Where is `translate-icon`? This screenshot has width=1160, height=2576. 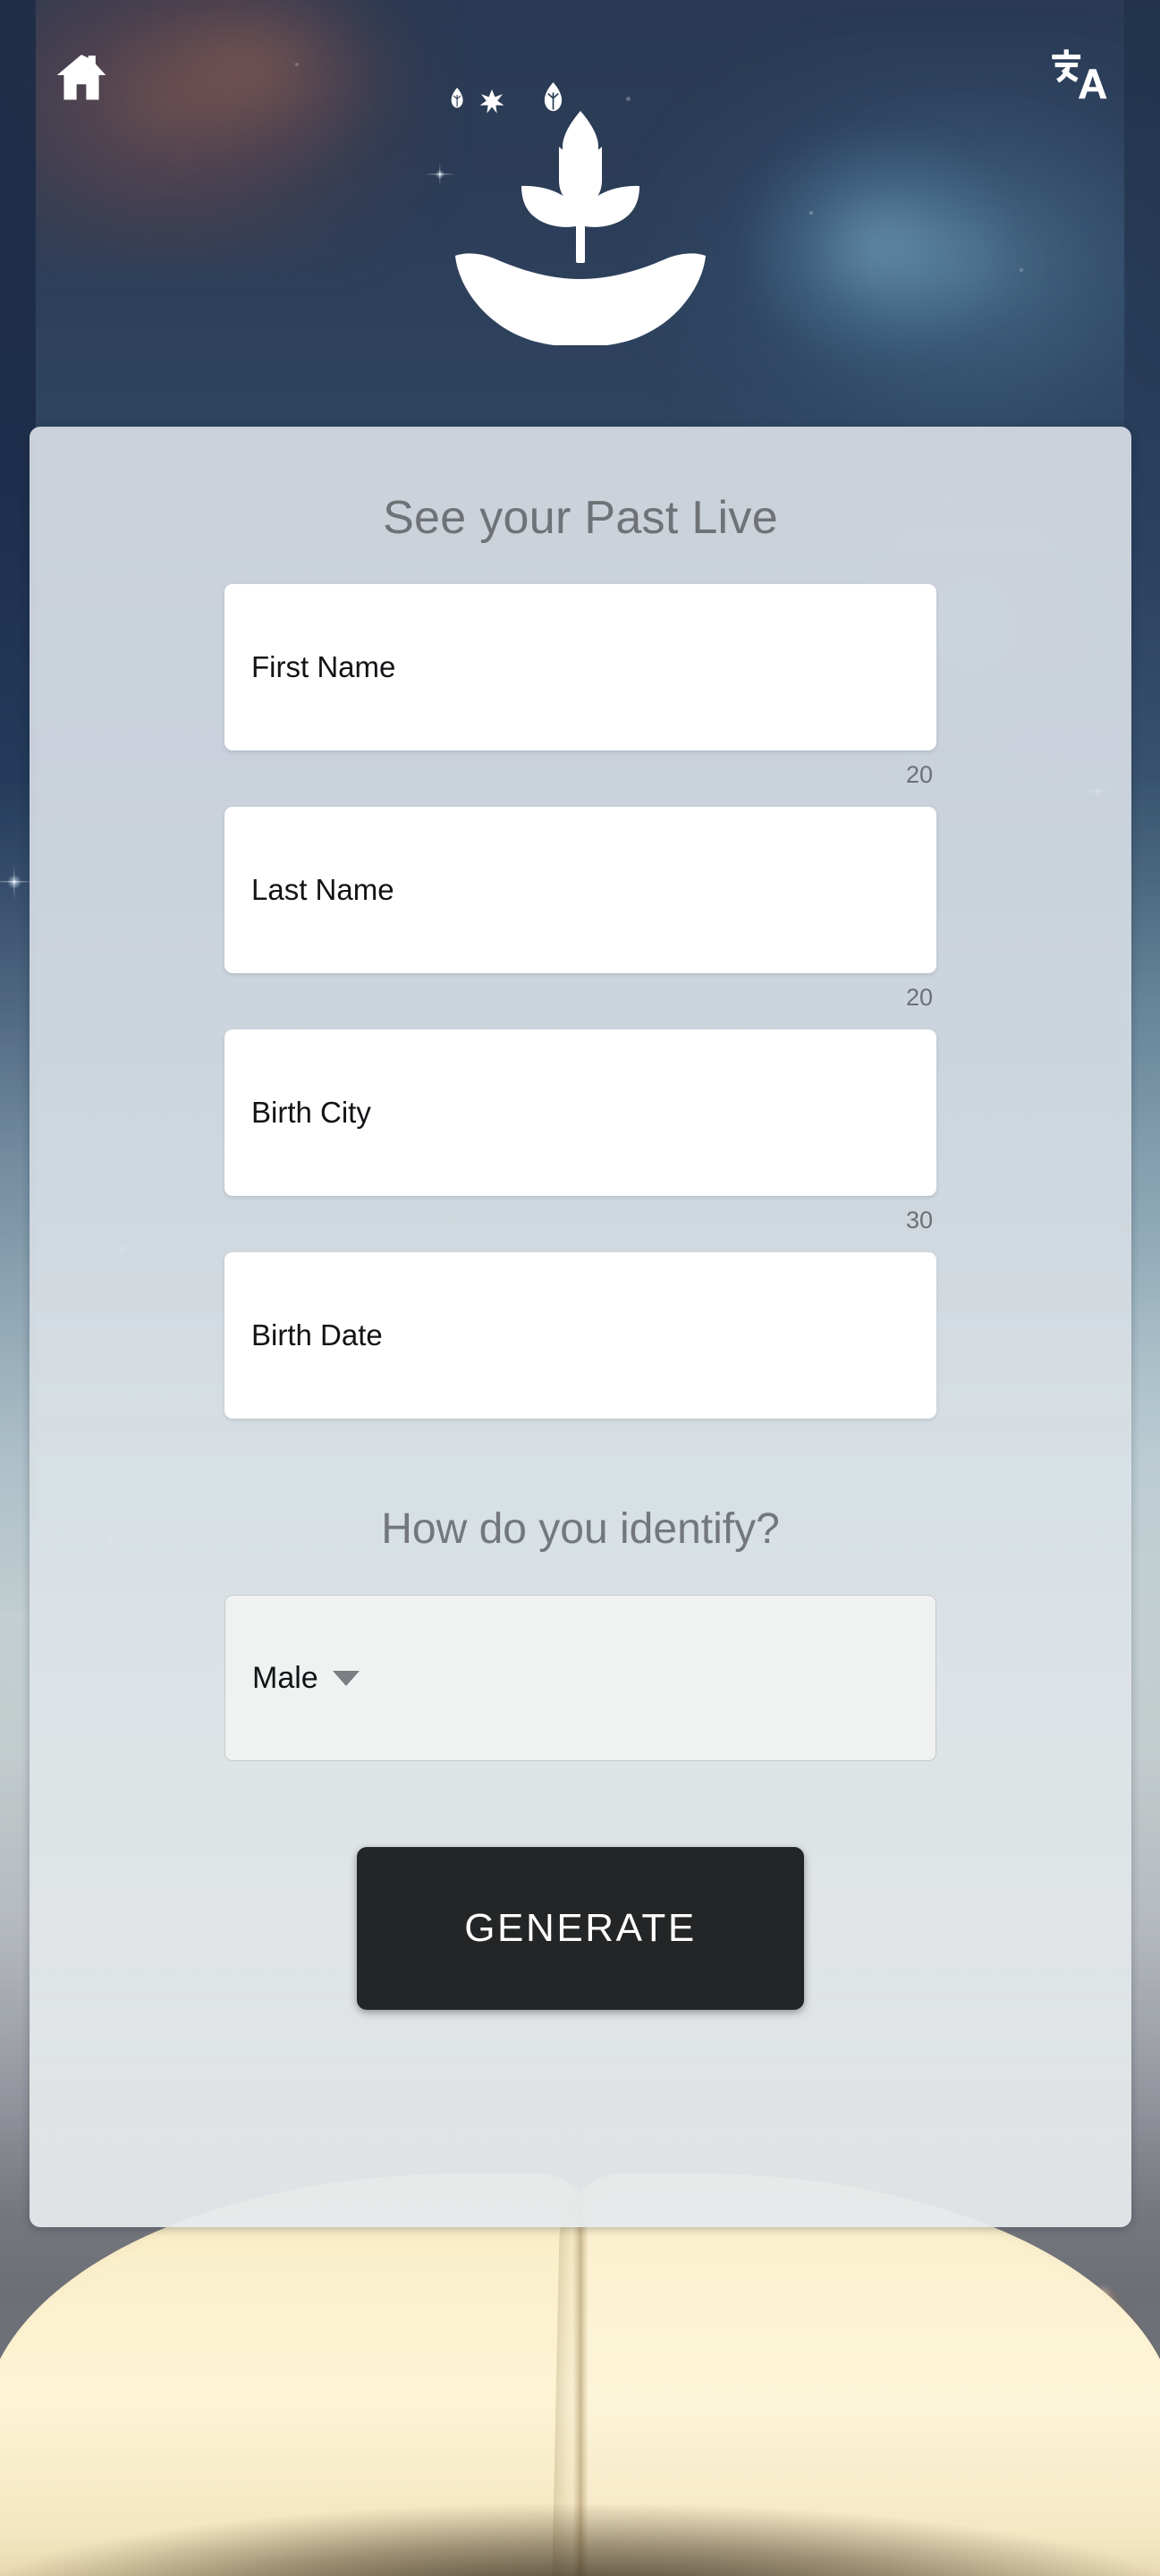
translate-icon is located at coordinates (1079, 74).